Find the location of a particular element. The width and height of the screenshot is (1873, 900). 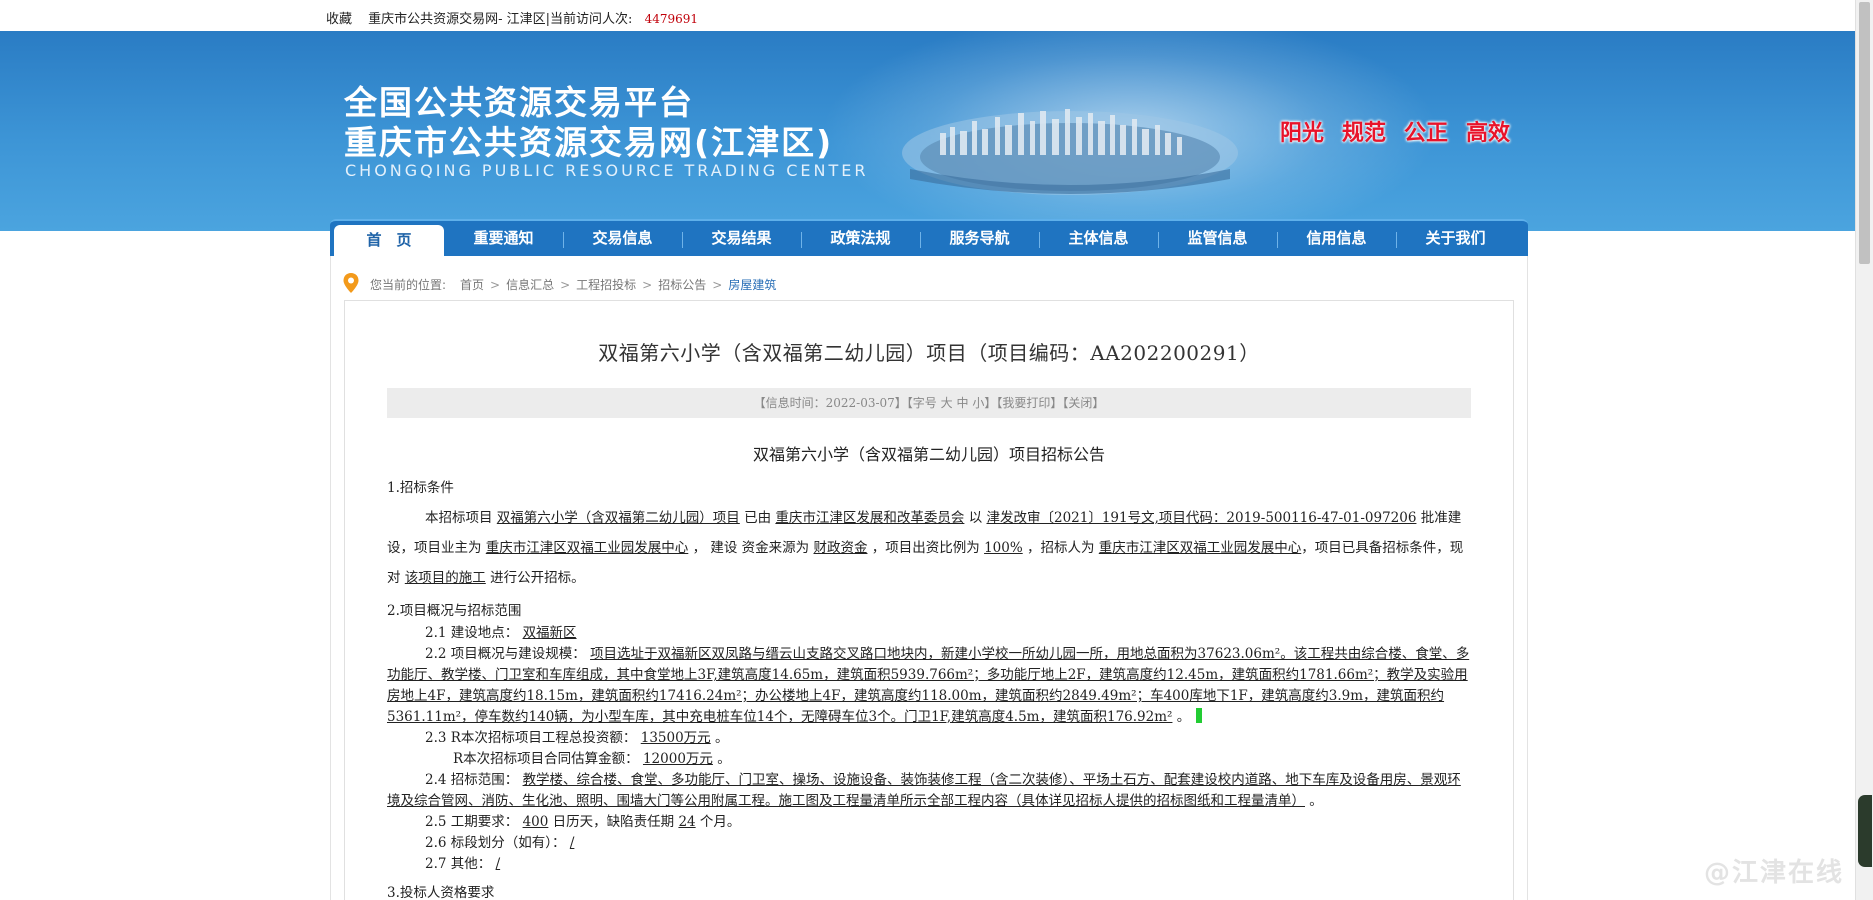

breadcrumb-engineering-bidding: 工程招投标 is located at coordinates (606, 285).